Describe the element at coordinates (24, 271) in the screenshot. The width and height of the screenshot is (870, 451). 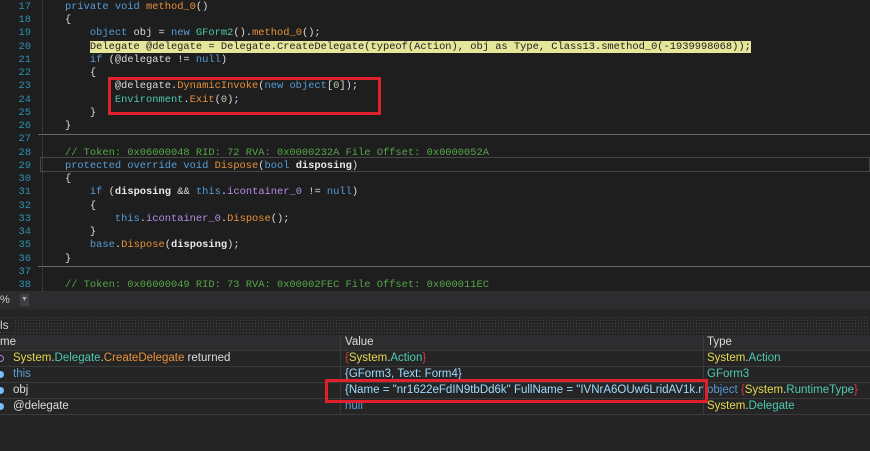
I see `line-number: 37` at that location.